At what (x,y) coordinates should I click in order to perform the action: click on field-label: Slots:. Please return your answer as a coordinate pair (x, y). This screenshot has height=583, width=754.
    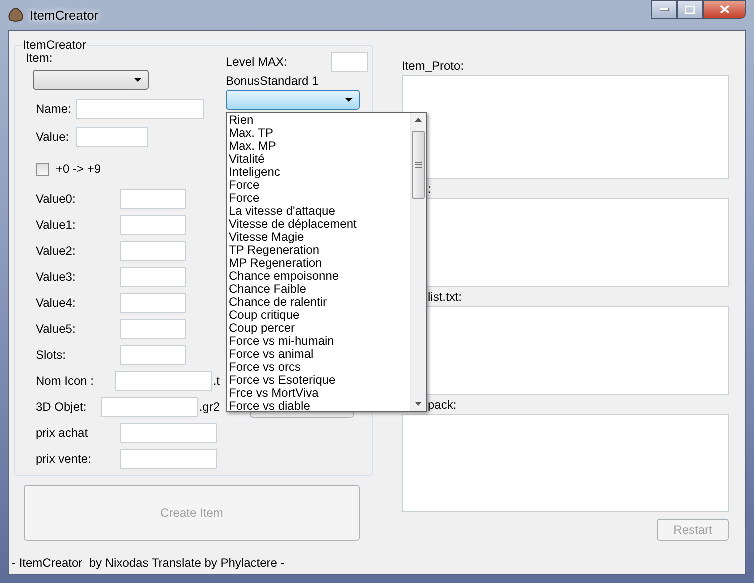
    Looking at the image, I should click on (52, 355).